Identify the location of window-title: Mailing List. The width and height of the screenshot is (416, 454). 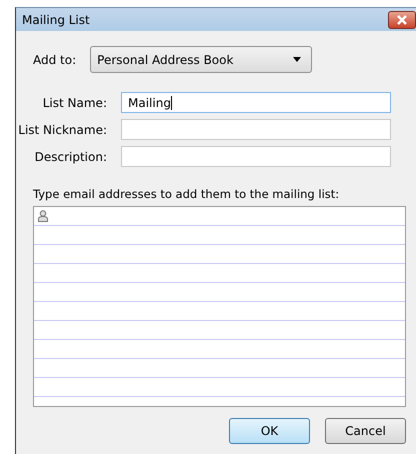
(56, 19).